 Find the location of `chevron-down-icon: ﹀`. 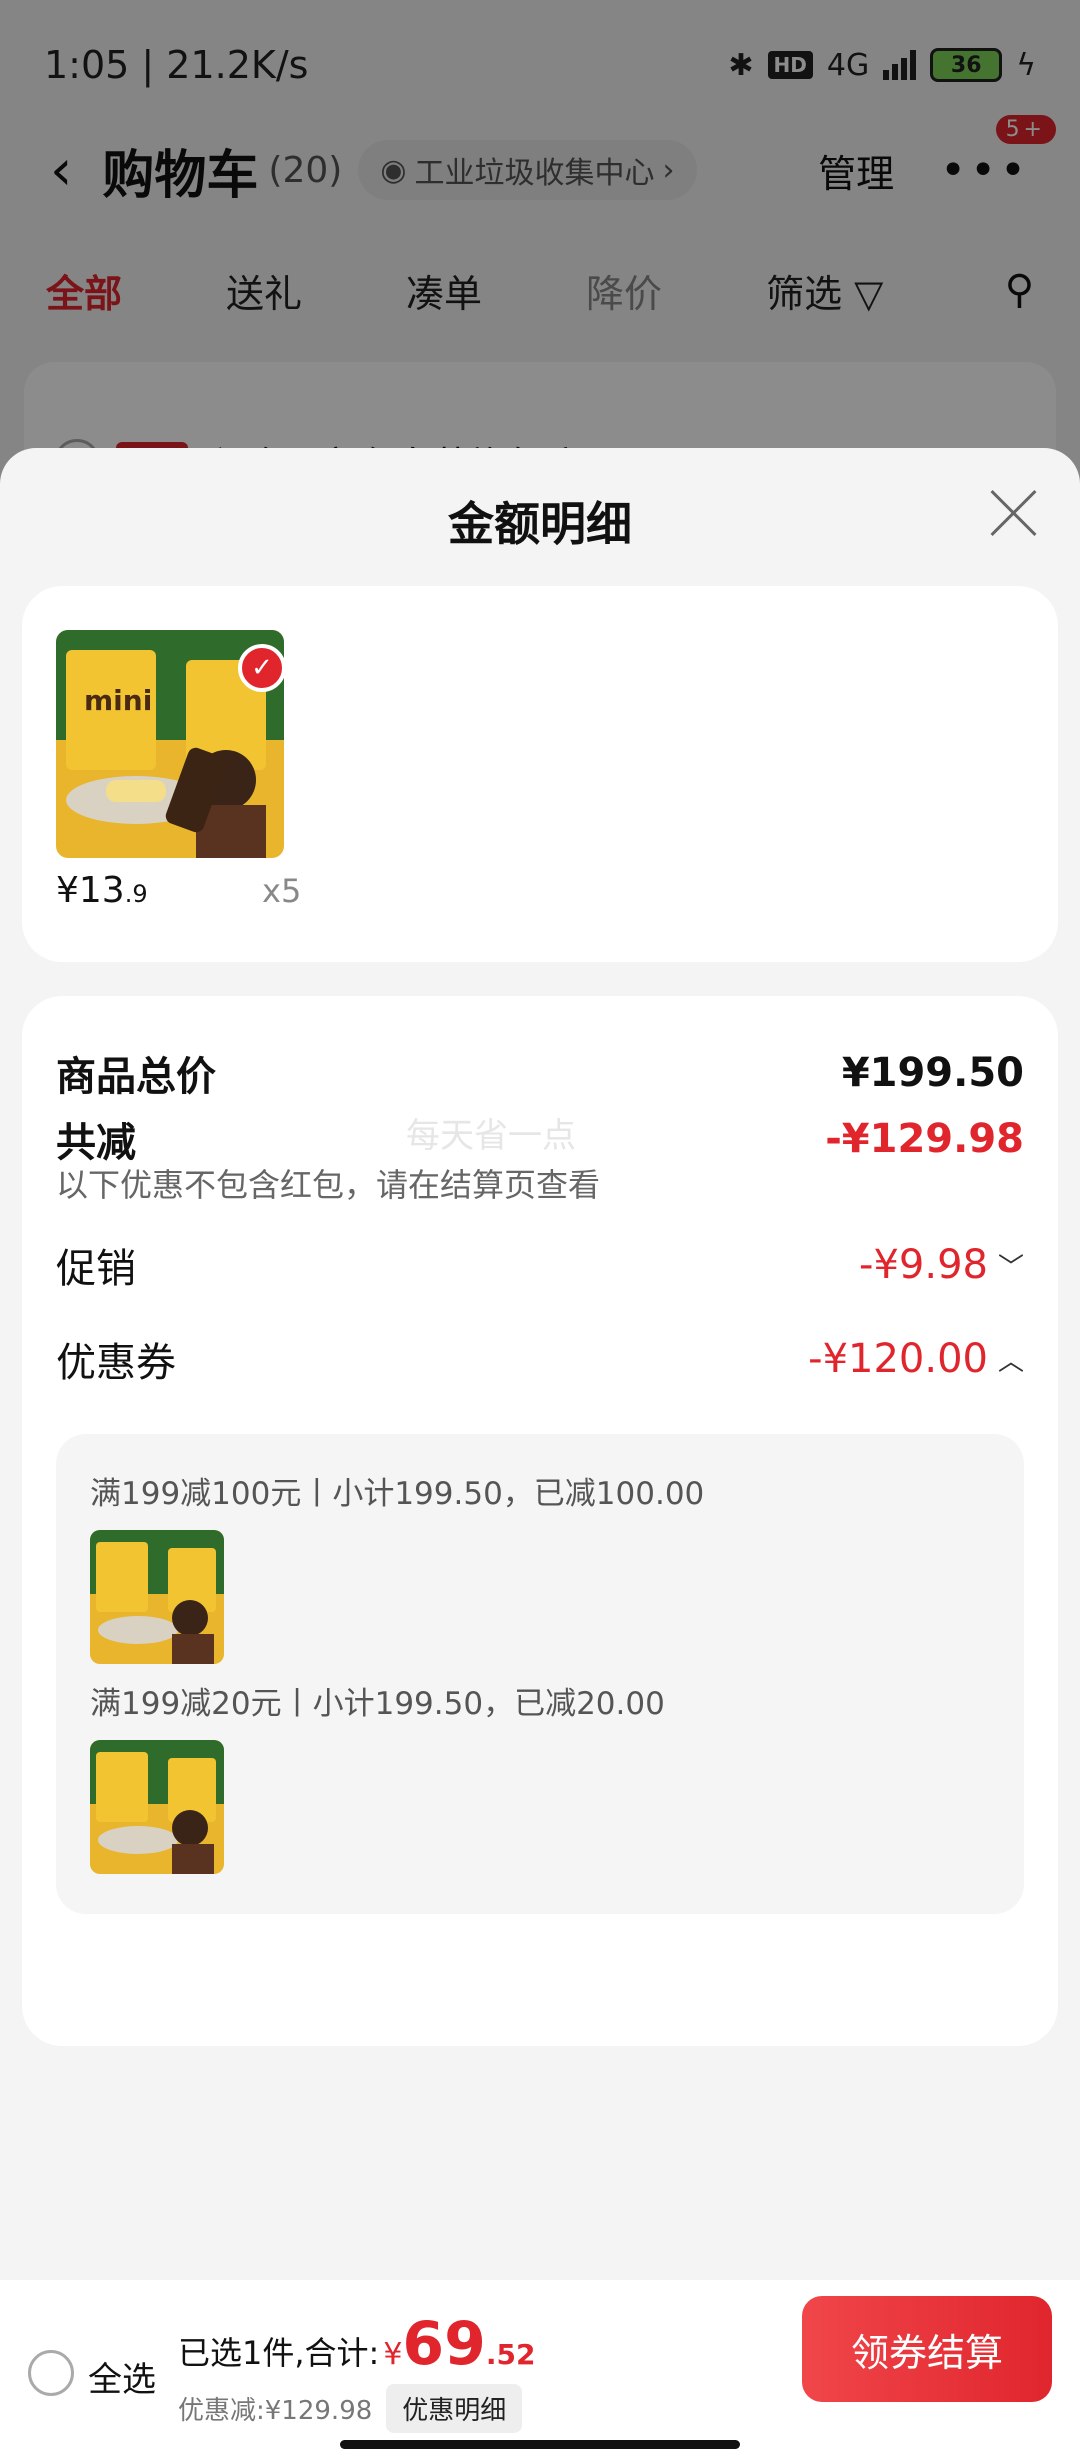

chevron-down-icon: ﹀ is located at coordinates (1011, 1265).